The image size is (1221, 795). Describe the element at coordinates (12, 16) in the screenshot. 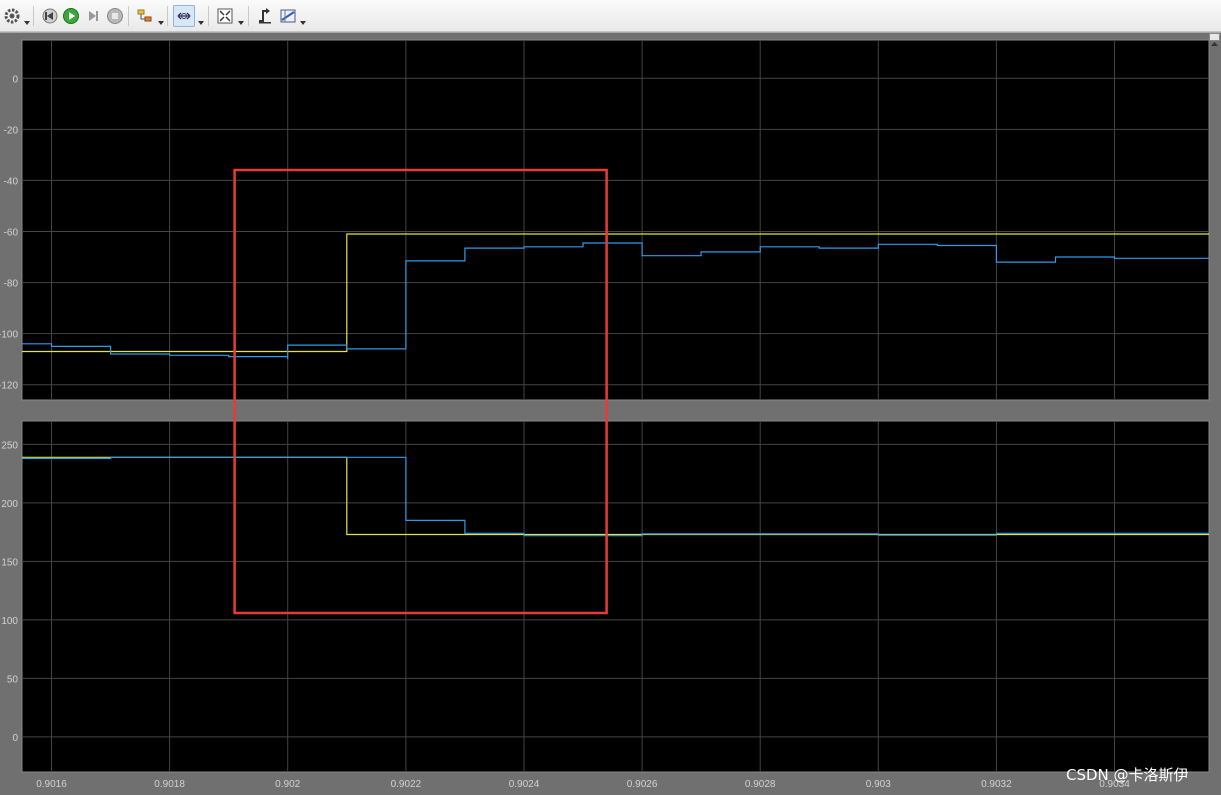

I see `gear-icon` at that location.